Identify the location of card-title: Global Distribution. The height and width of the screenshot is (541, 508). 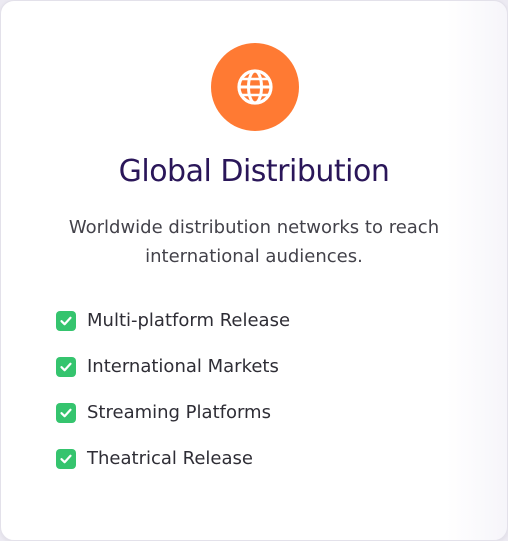
(254, 171).